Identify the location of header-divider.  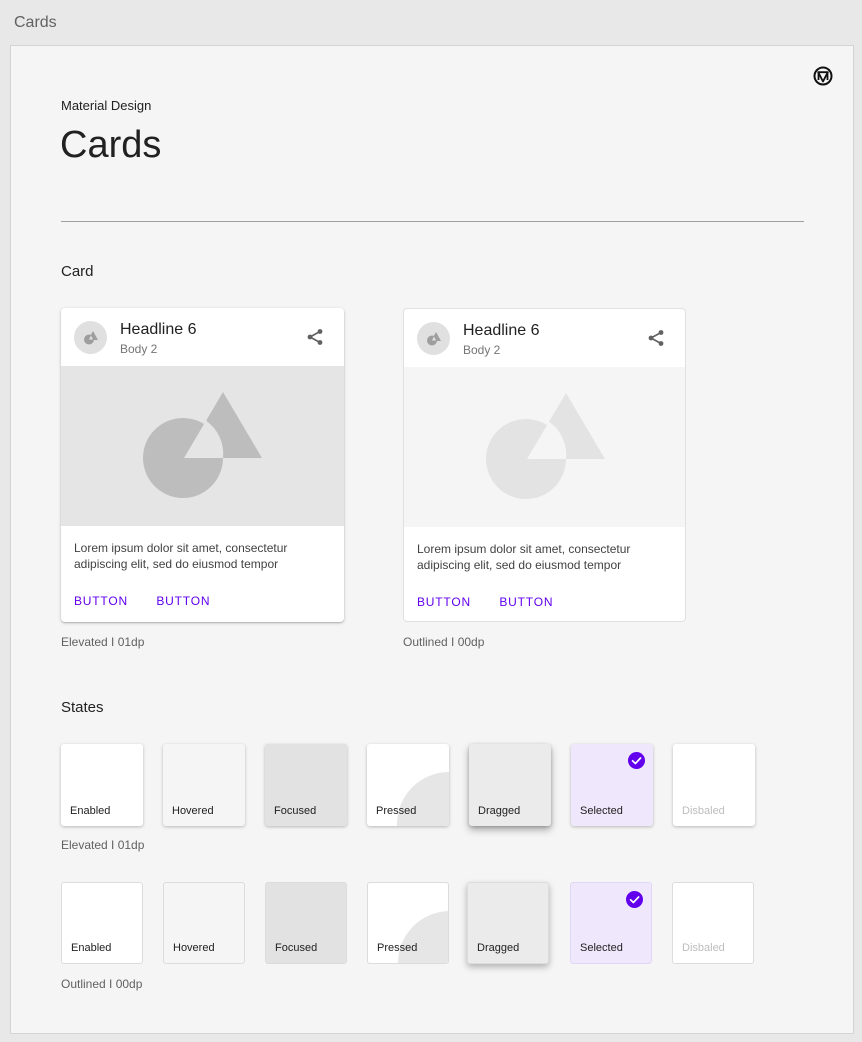
(432, 221).